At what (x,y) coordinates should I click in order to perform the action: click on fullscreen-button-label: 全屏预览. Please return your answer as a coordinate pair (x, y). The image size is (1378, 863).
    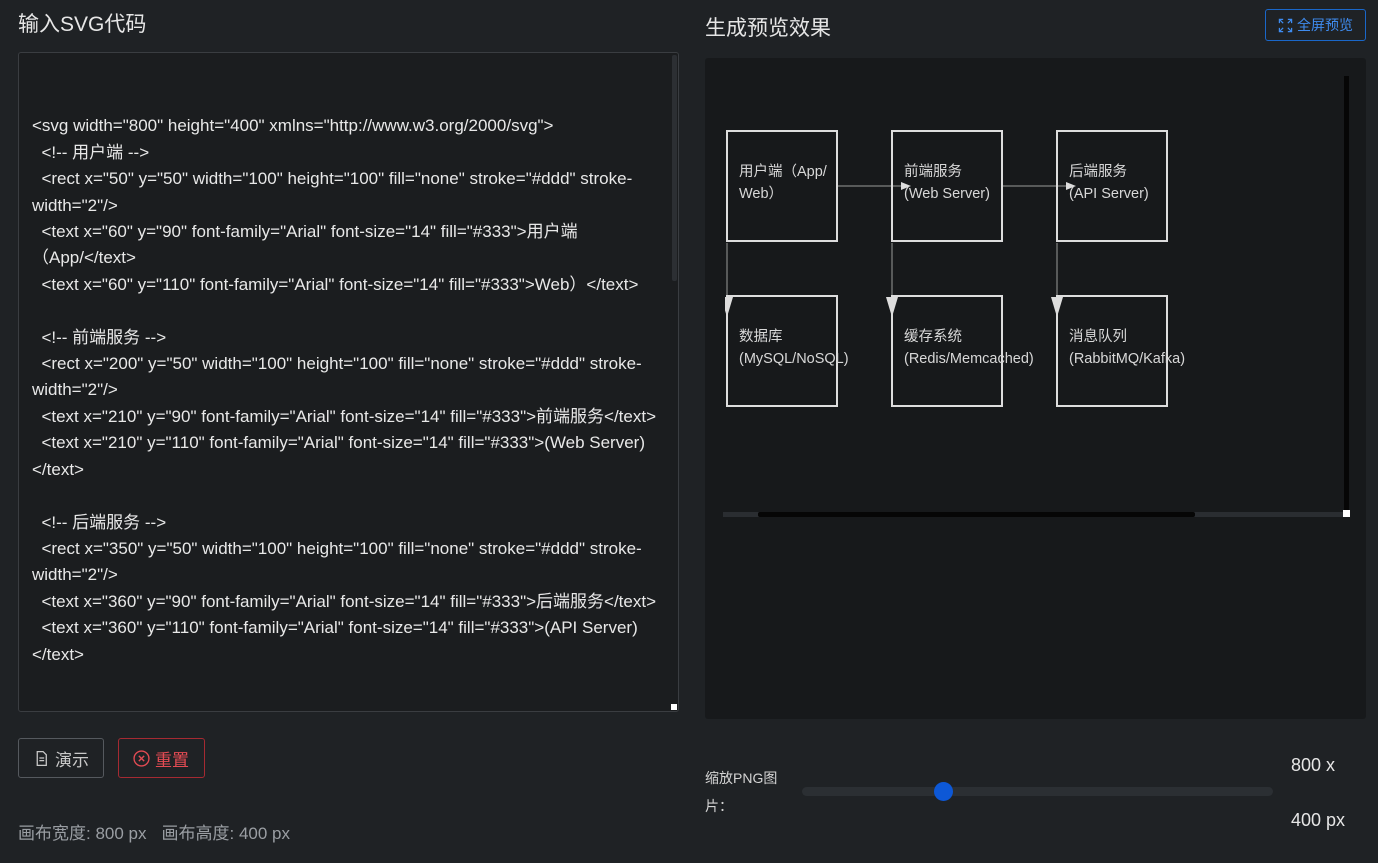
    Looking at the image, I should click on (1325, 25).